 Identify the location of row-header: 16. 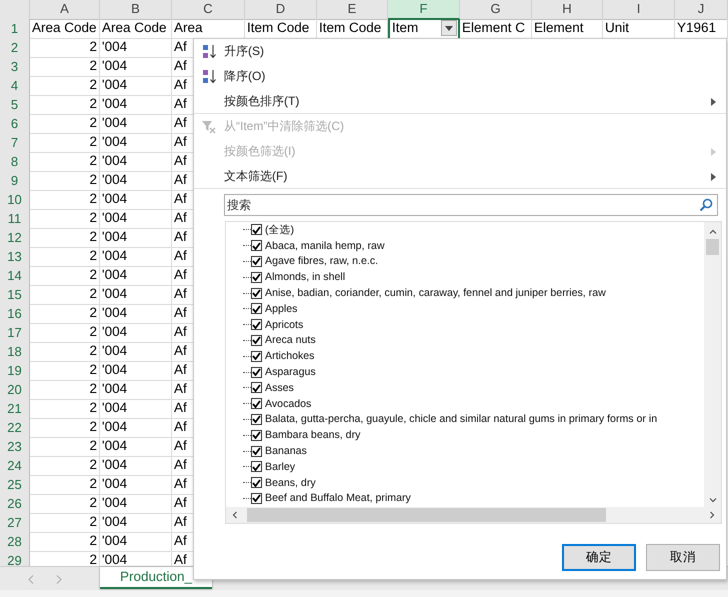
(15, 314).